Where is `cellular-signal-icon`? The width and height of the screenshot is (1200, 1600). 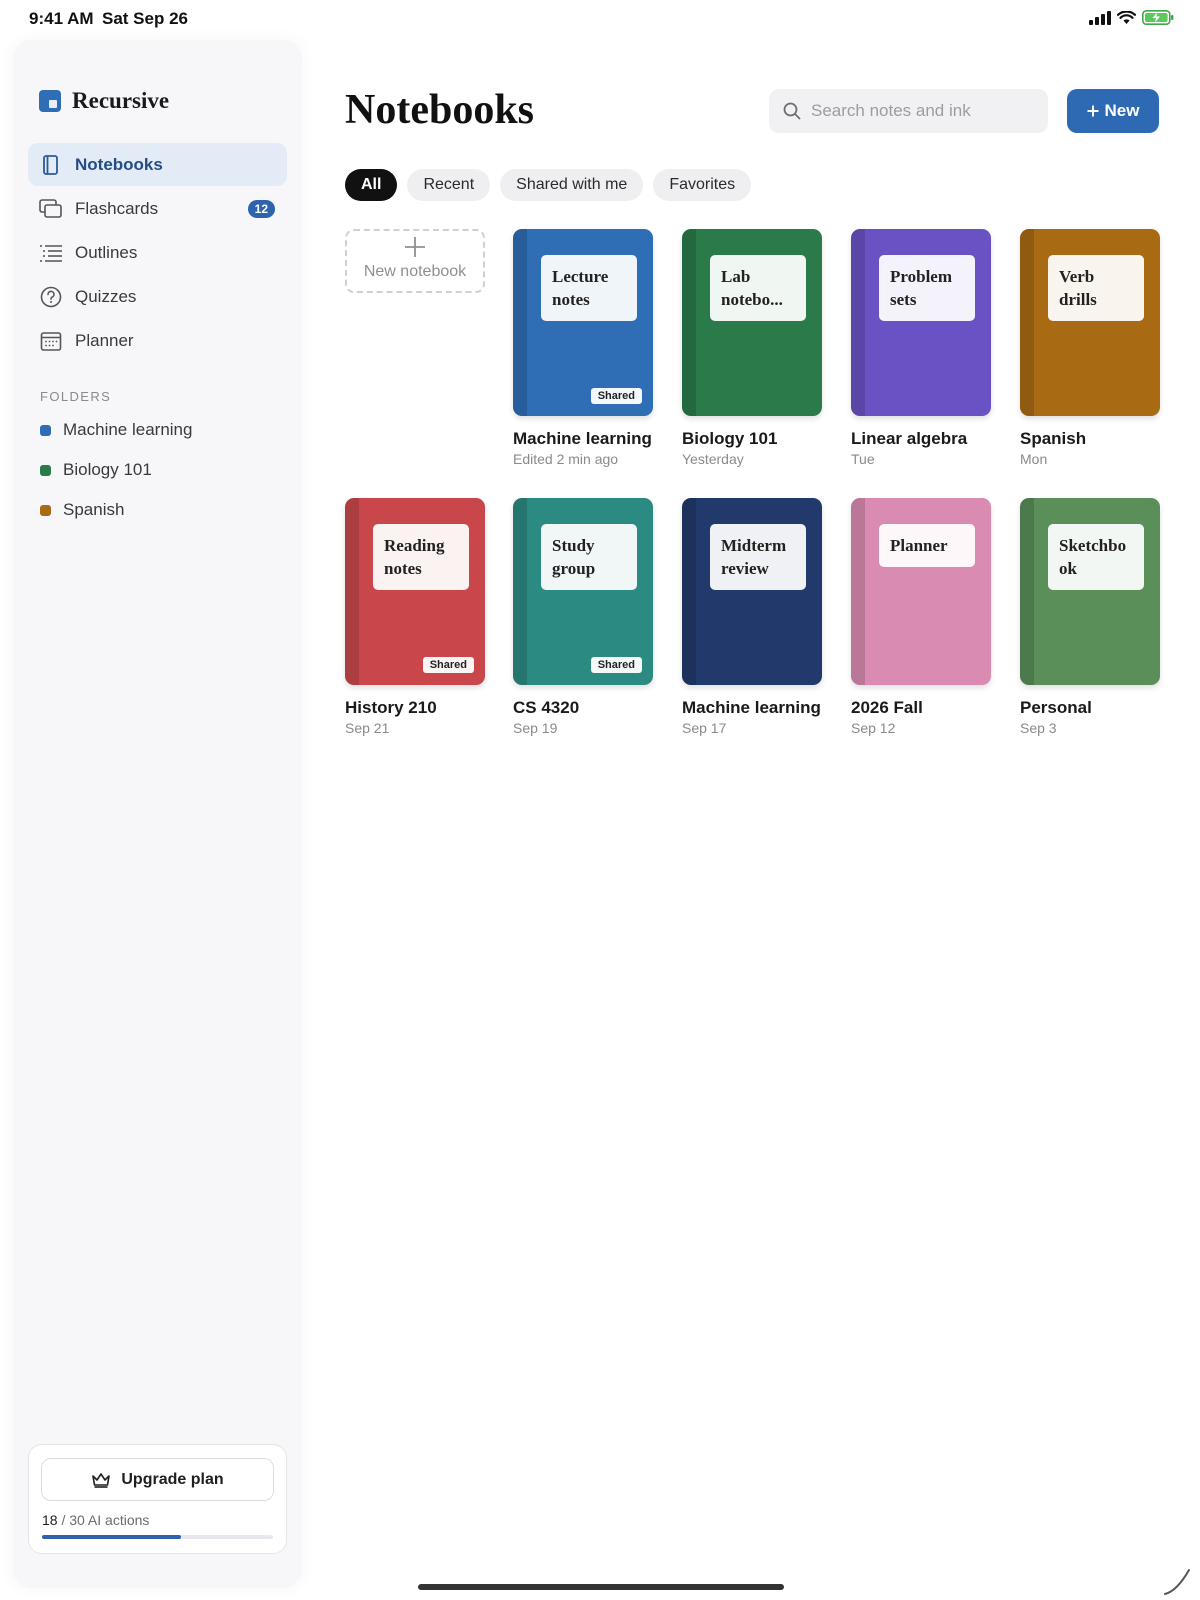 cellular-signal-icon is located at coordinates (1100, 17).